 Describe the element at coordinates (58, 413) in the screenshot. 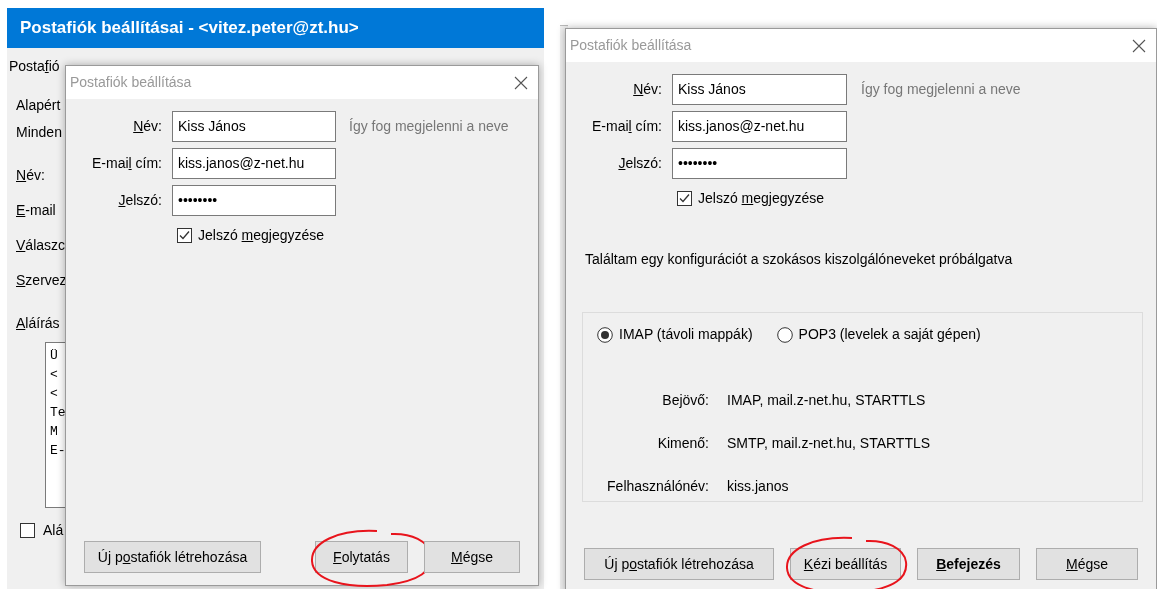

I see `signature-line: Te` at that location.